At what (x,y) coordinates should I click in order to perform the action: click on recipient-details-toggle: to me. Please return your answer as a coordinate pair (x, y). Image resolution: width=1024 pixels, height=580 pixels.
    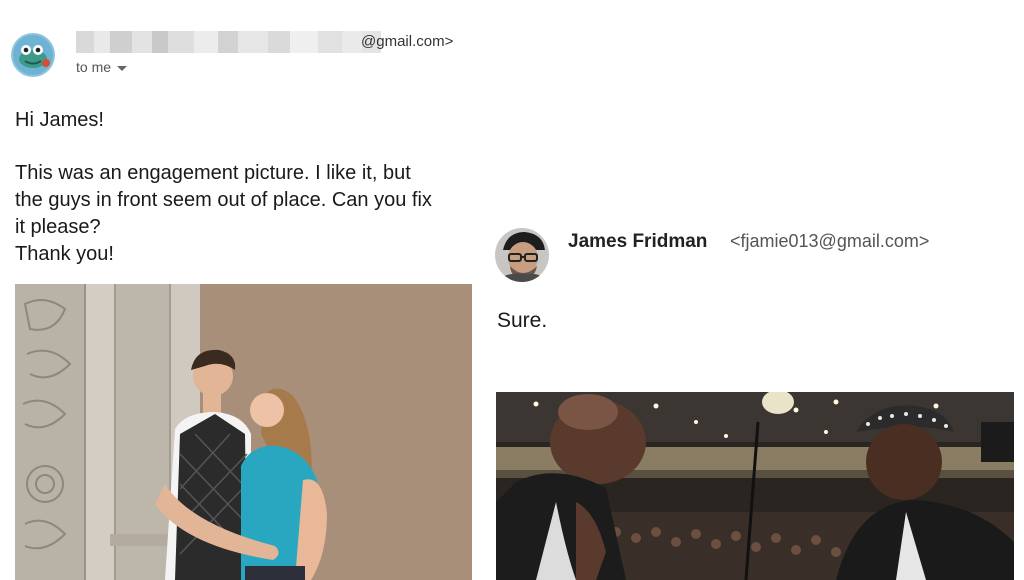
    Looking at the image, I should click on (102, 67).